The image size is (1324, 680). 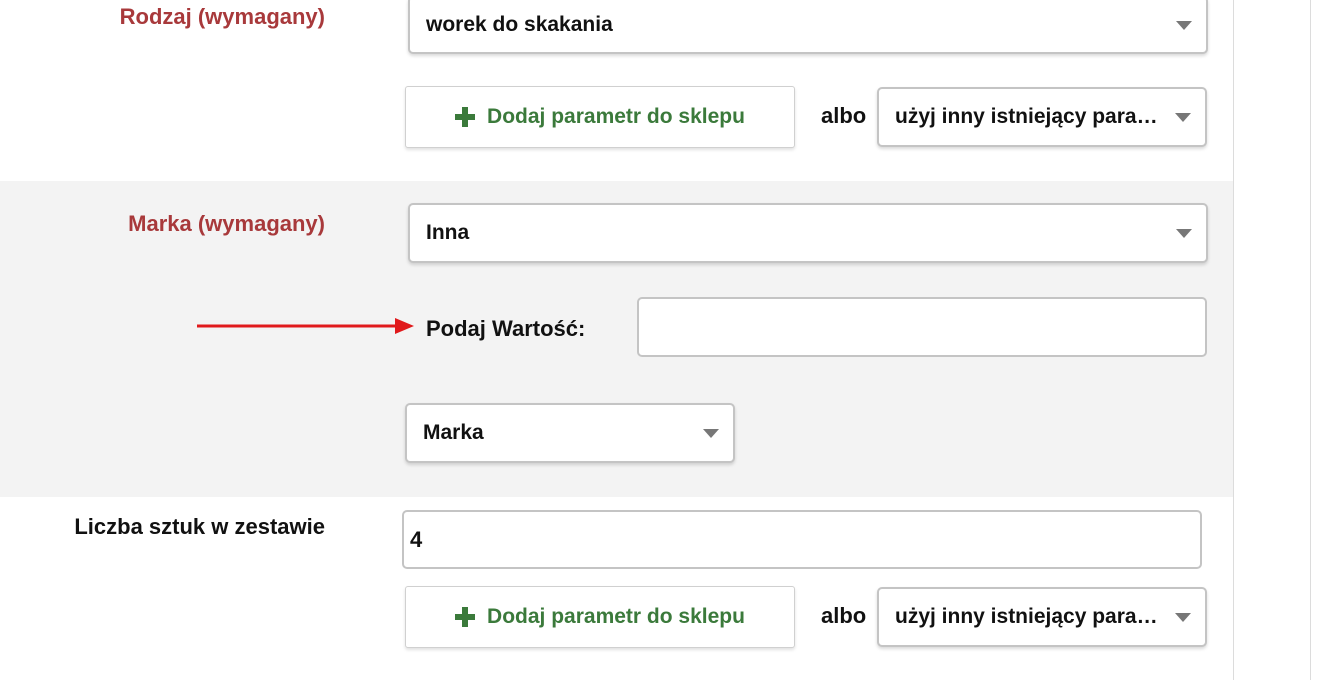 I want to click on panel-divider-right, so click(x=1310, y=340).